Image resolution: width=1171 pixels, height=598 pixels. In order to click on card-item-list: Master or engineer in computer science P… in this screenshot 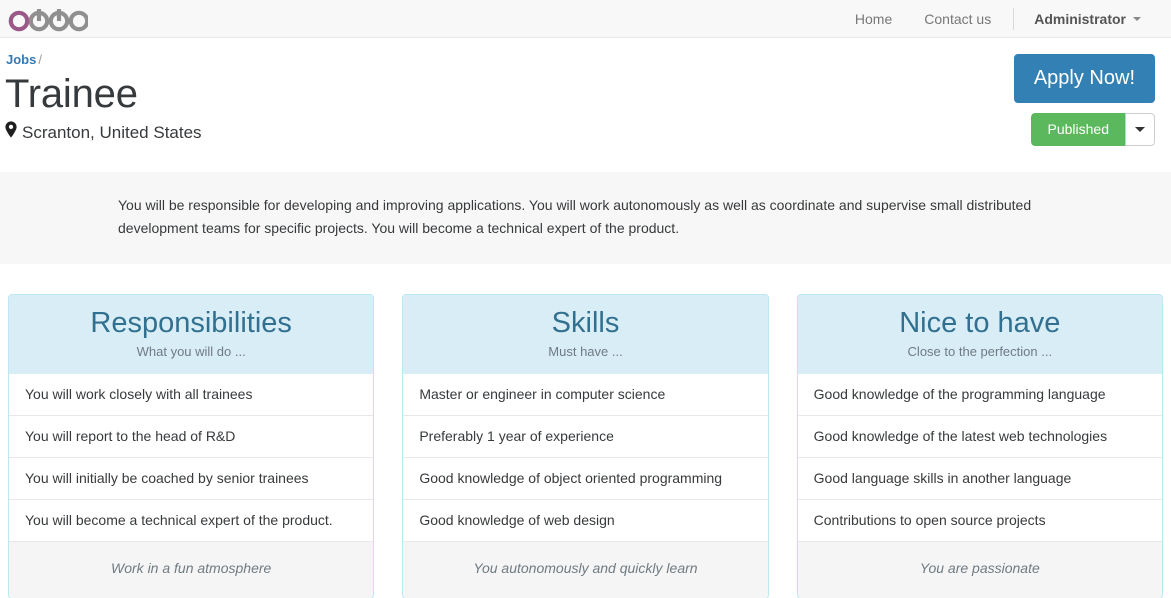, I will do `click(585, 457)`.